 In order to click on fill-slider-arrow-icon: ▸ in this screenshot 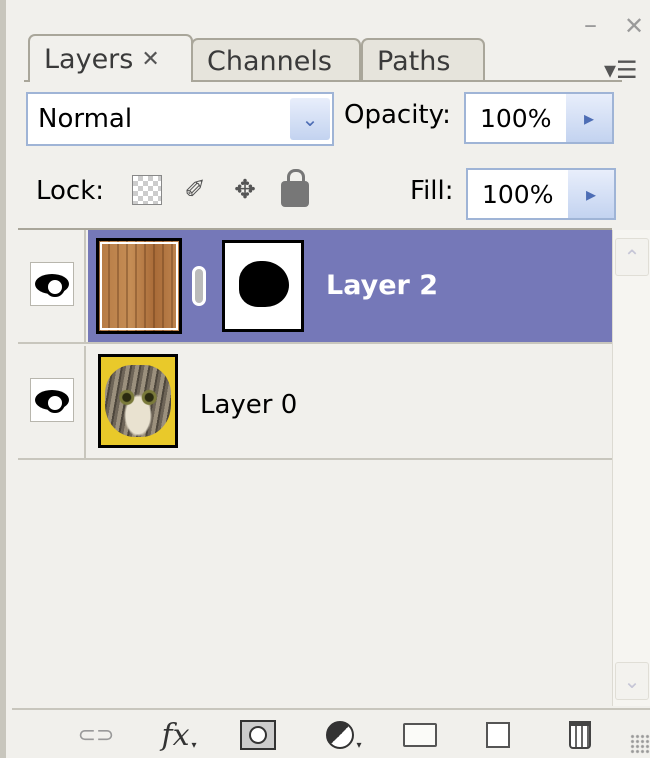, I will do `click(591, 194)`.